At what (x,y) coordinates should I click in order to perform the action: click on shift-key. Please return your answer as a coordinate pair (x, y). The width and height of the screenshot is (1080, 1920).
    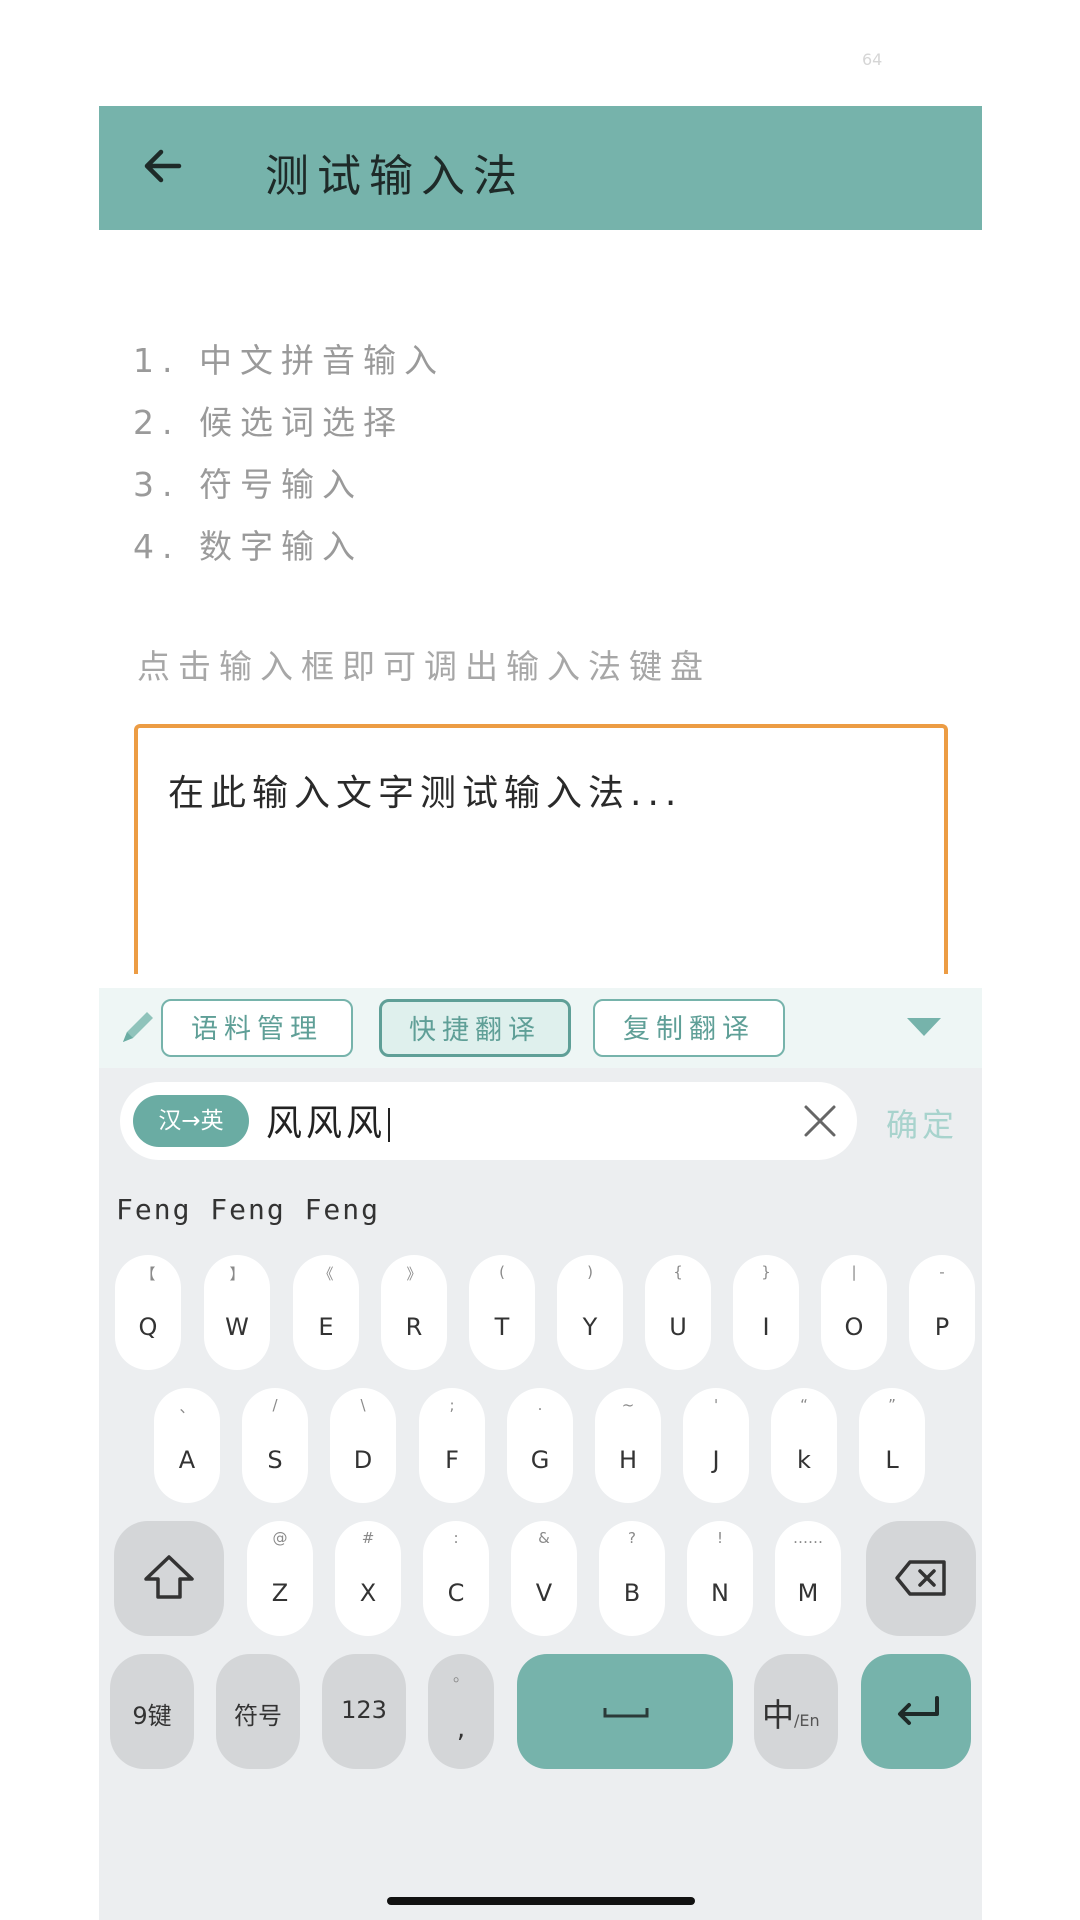
    Looking at the image, I should click on (169, 1578).